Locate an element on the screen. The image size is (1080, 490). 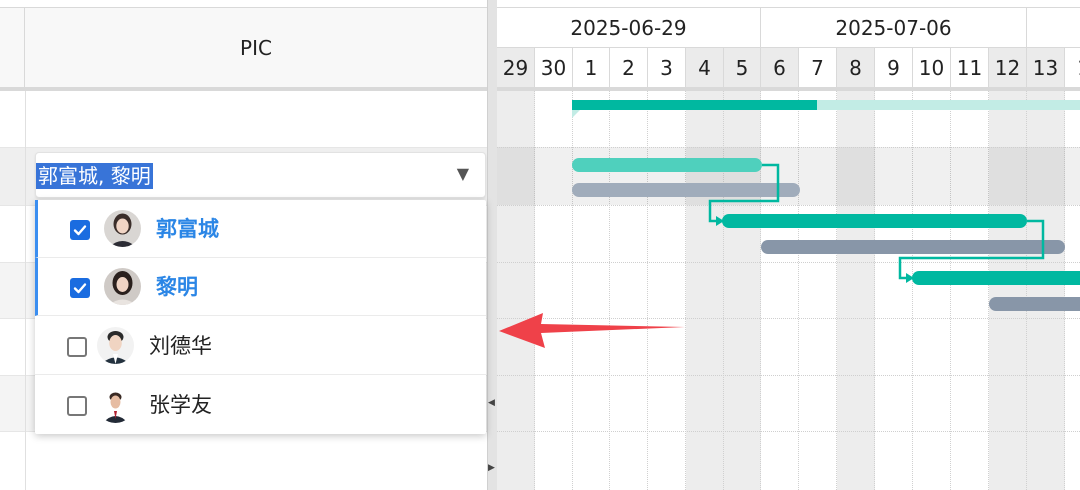
pic-option: 郭富城 is located at coordinates (260, 229).